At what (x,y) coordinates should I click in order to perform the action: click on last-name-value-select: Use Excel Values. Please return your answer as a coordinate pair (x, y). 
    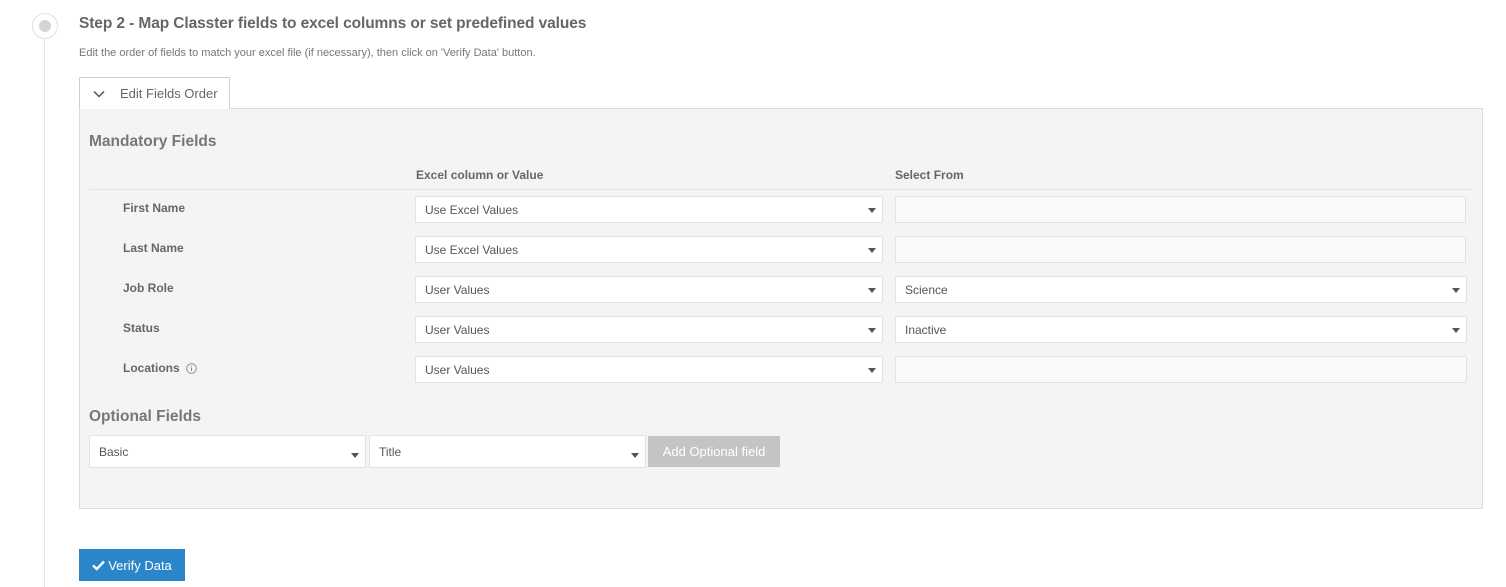
    Looking at the image, I should click on (649, 249).